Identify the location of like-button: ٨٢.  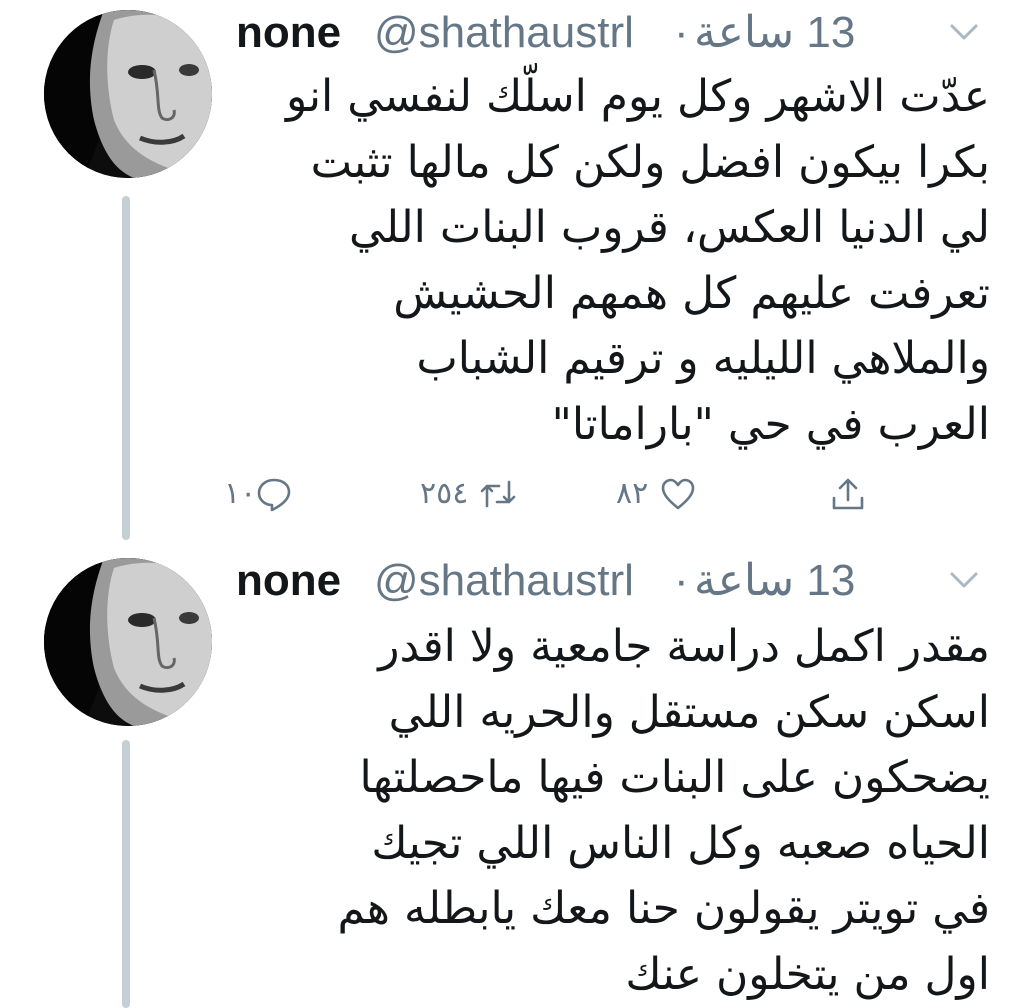
(676, 494).